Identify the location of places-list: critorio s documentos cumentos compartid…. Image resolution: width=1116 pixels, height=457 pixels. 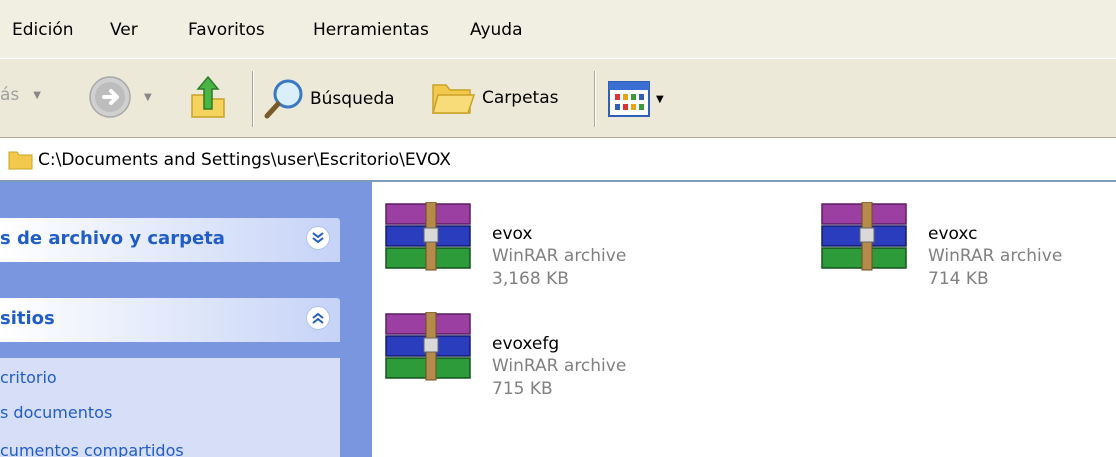
(170, 407).